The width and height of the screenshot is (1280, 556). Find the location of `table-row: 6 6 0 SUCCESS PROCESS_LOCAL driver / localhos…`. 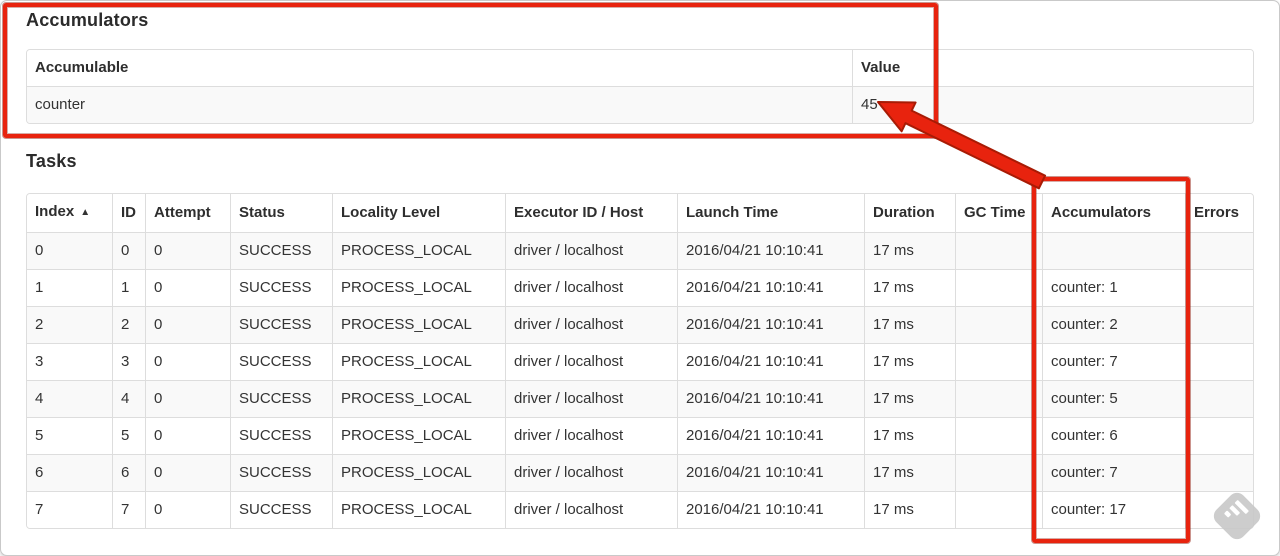

table-row: 6 6 0 SUCCESS PROCESS_LOCAL driver / localhos… is located at coordinates (640, 472).